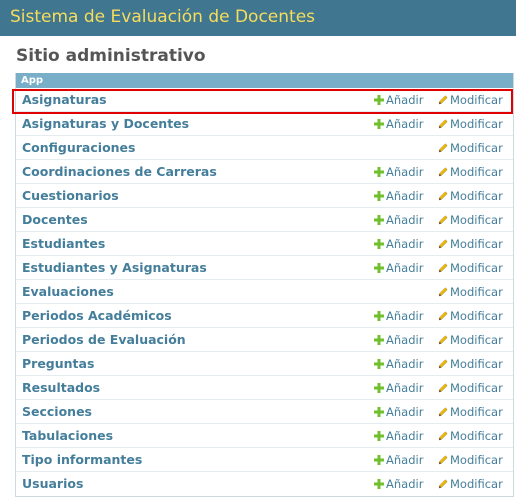 The width and height of the screenshot is (516, 500). Describe the element at coordinates (82, 460) in the screenshot. I see `model-link: Tipo informantes` at that location.